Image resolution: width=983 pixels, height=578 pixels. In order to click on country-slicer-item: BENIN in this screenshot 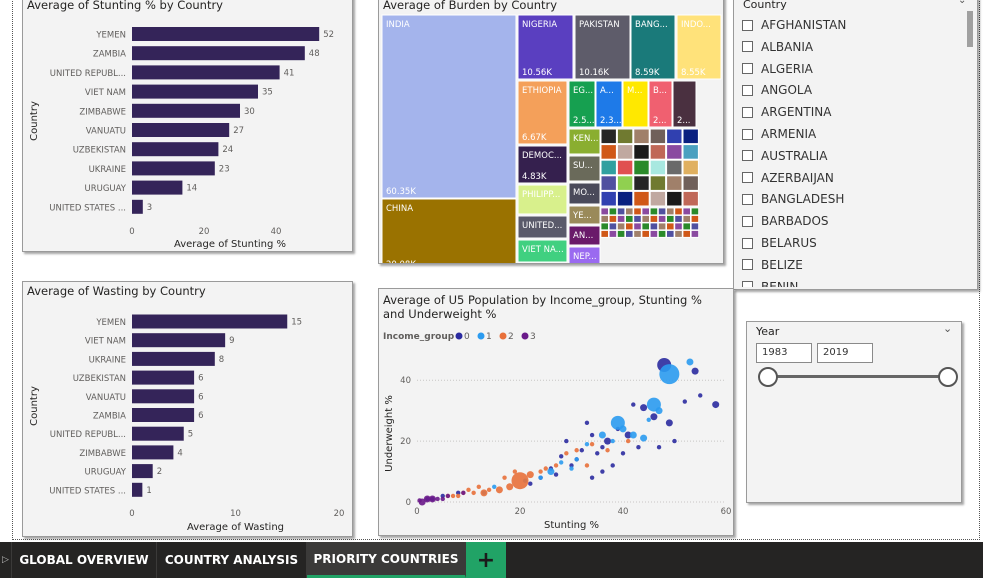, I will do `click(770, 282)`.